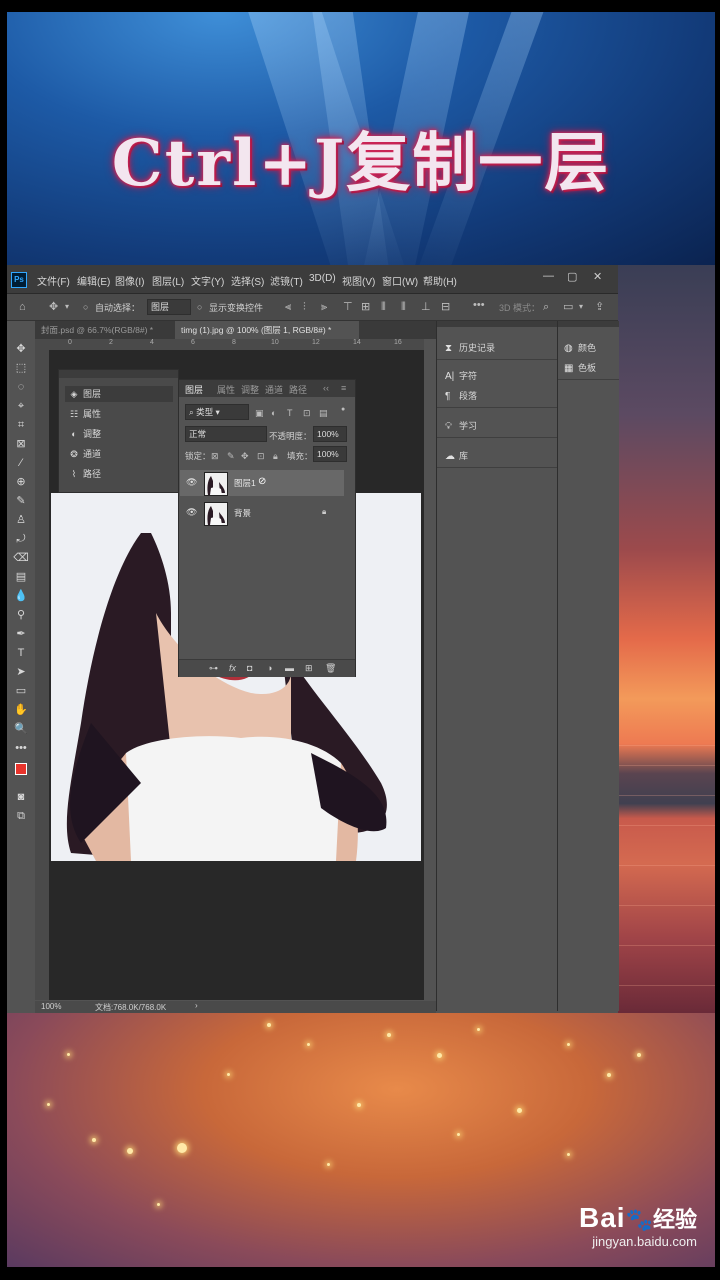  Describe the element at coordinates (21, 596) in the screenshot. I see `blur-tool-icon: 💧` at that location.